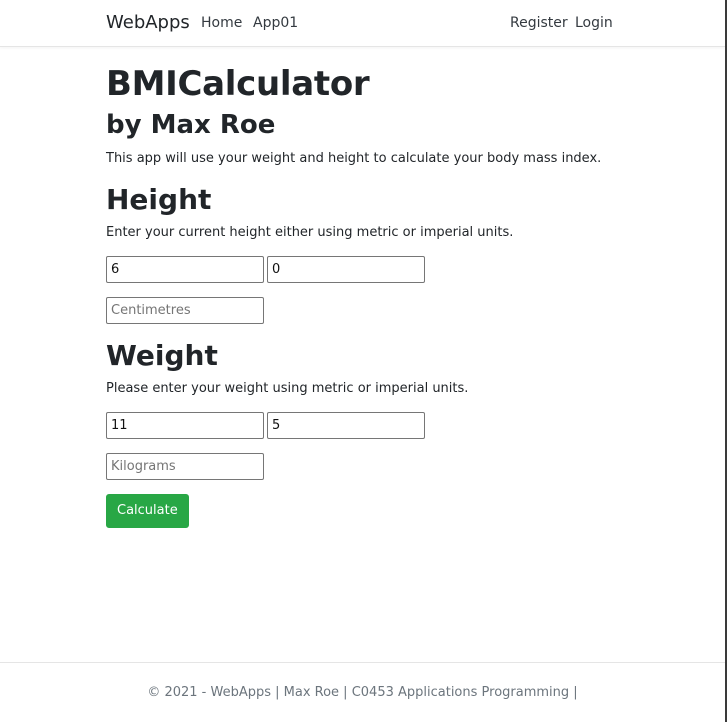  Describe the element at coordinates (159, 199) in the screenshot. I see `height-heading: Height` at that location.